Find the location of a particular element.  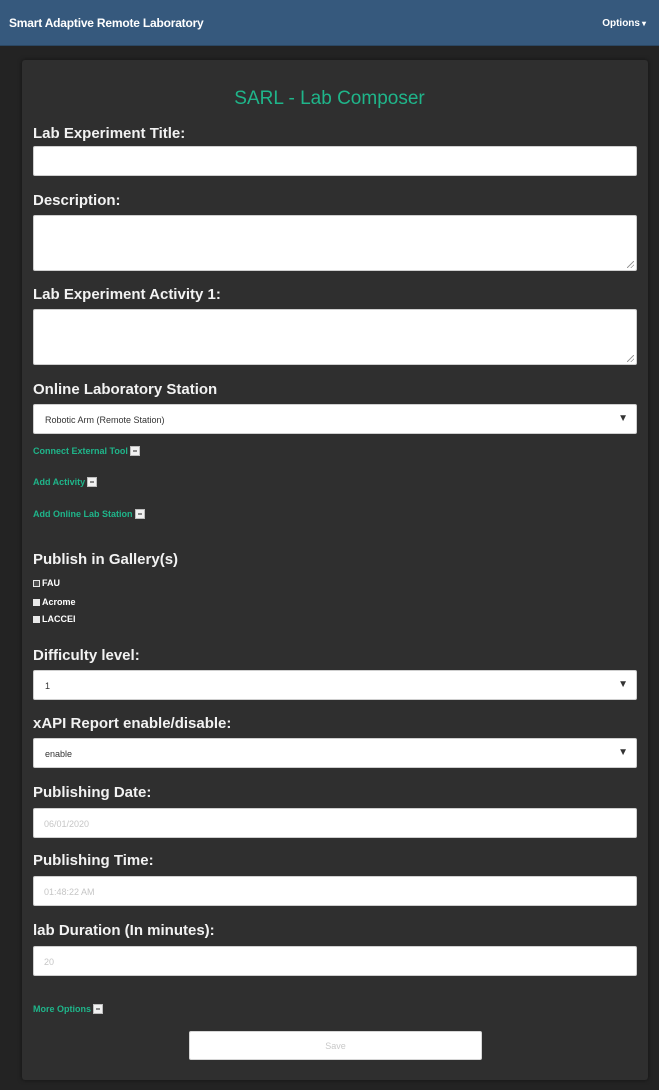

options-label: Options is located at coordinates (621, 23).